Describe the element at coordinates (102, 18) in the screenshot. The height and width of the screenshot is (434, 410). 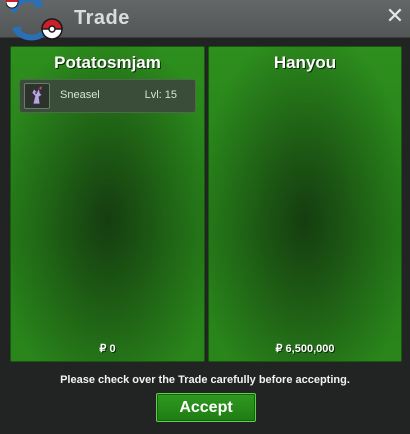
I see `window-title: Trade` at that location.